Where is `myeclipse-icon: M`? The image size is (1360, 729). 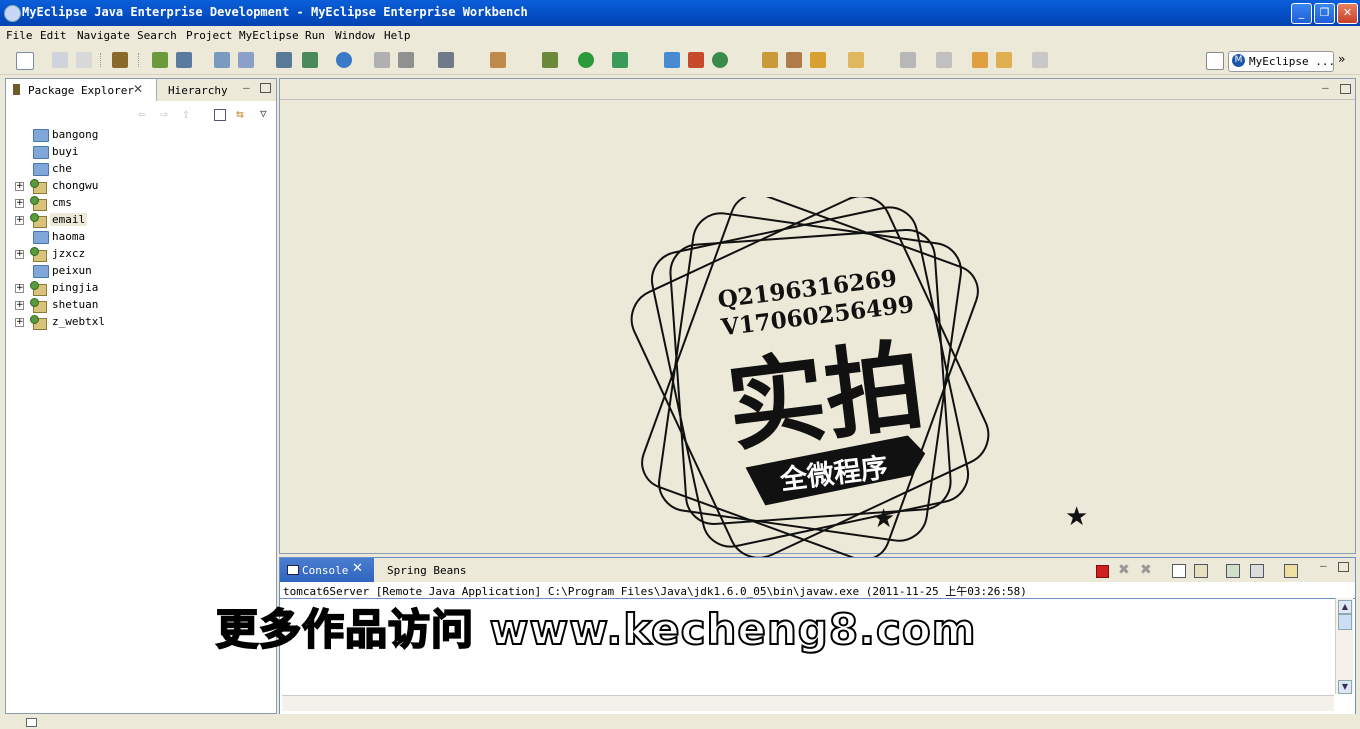 myeclipse-icon: M is located at coordinates (1238, 60).